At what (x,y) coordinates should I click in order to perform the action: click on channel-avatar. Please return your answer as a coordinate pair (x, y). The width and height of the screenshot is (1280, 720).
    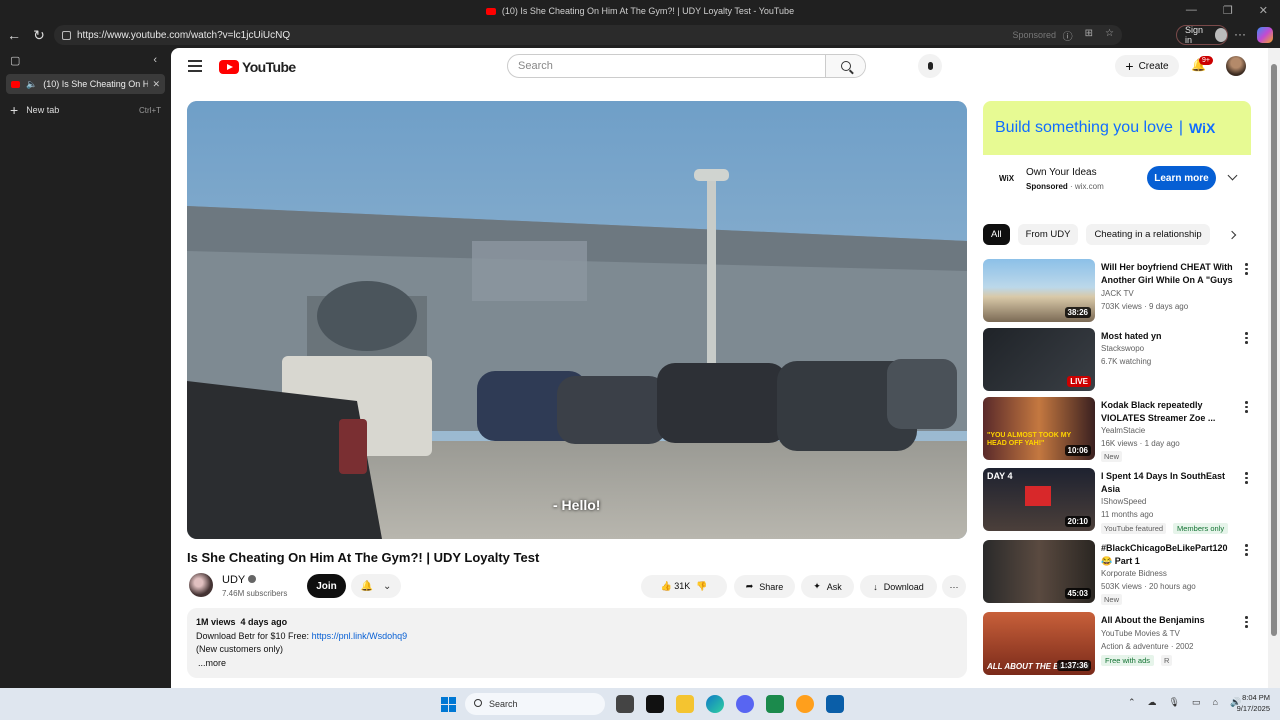
    Looking at the image, I should click on (201, 585).